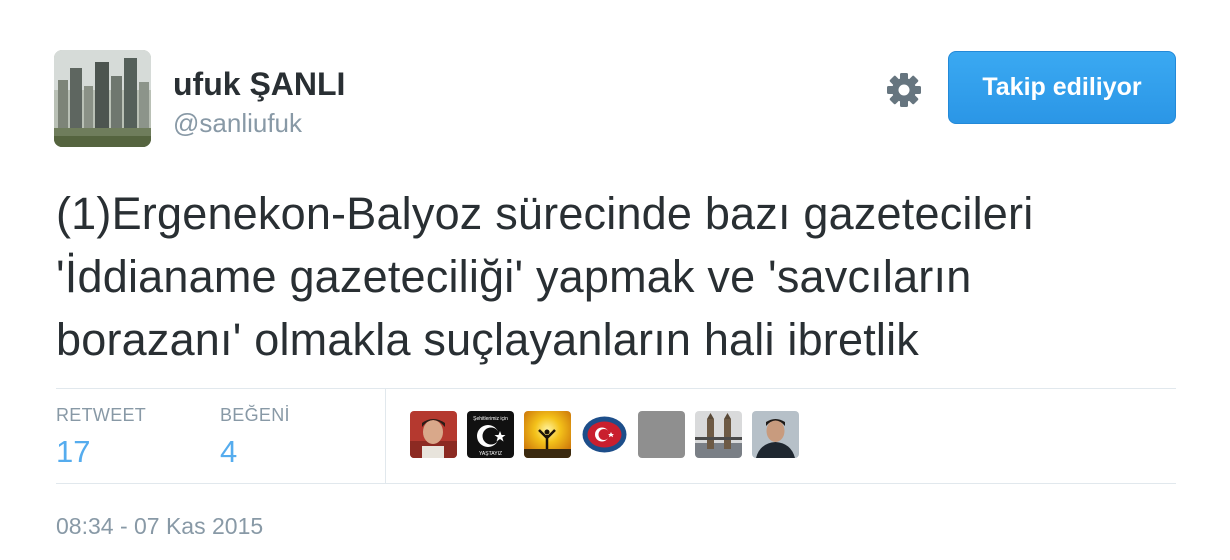 This screenshot has height=560, width=1230. I want to click on gear-icon, so click(904, 90).